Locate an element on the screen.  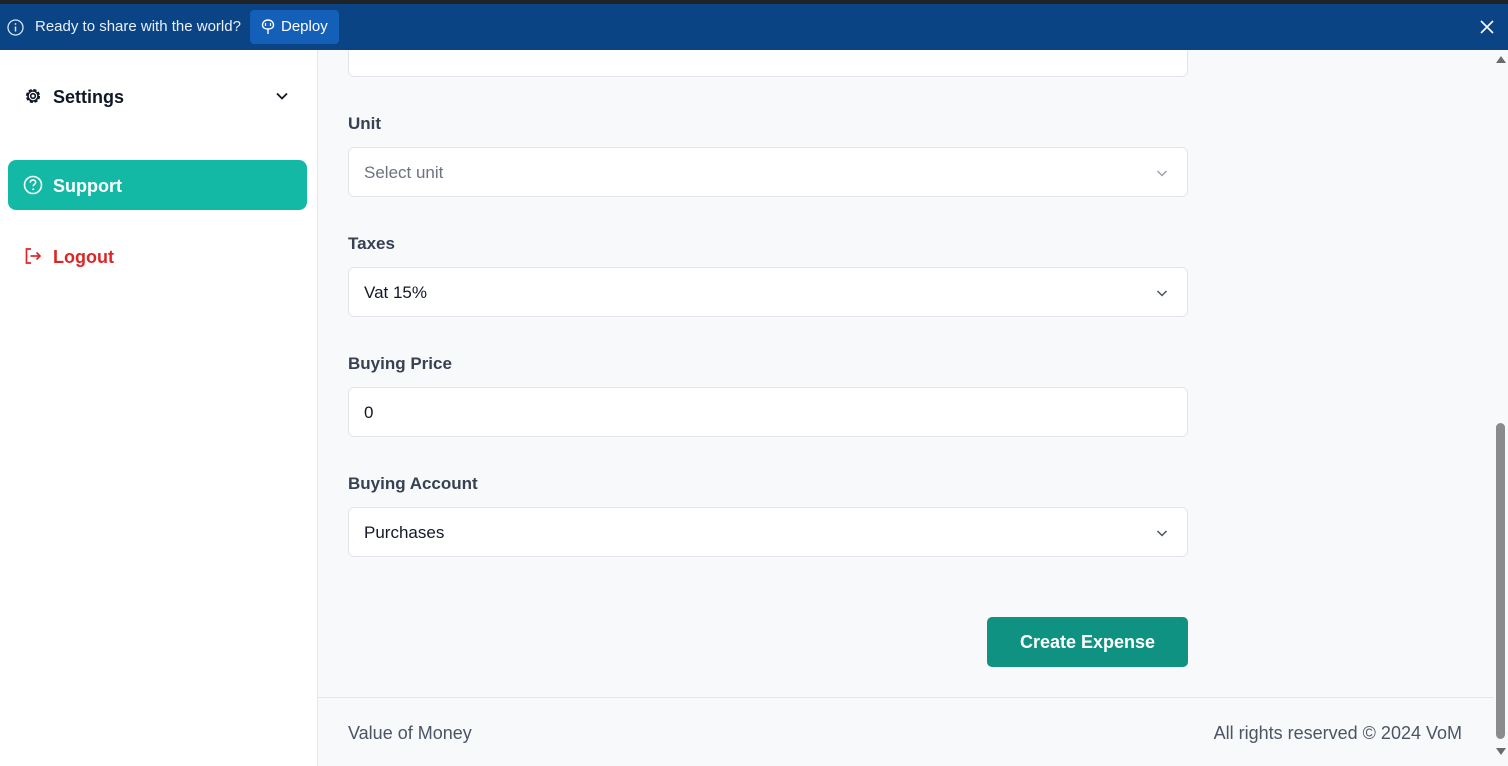
sidebar-item-logout: Logout is located at coordinates (157, 256).